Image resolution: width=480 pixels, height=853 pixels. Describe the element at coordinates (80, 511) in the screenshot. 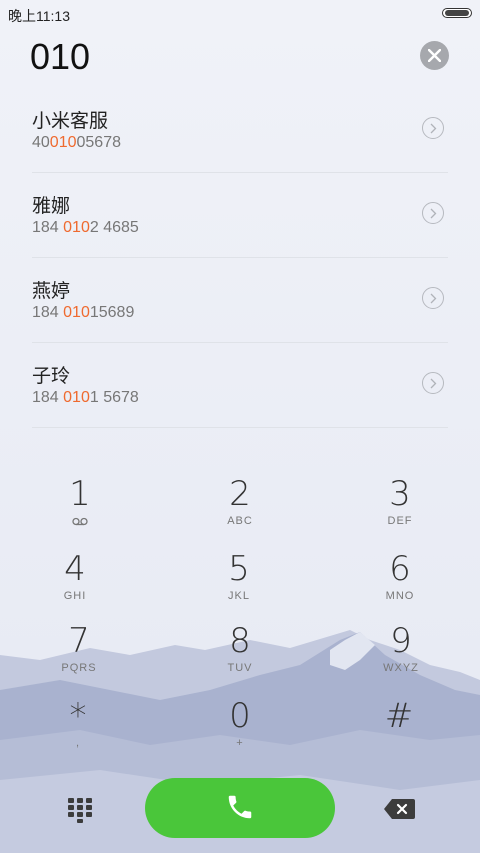

I see `key-1: 1` at that location.